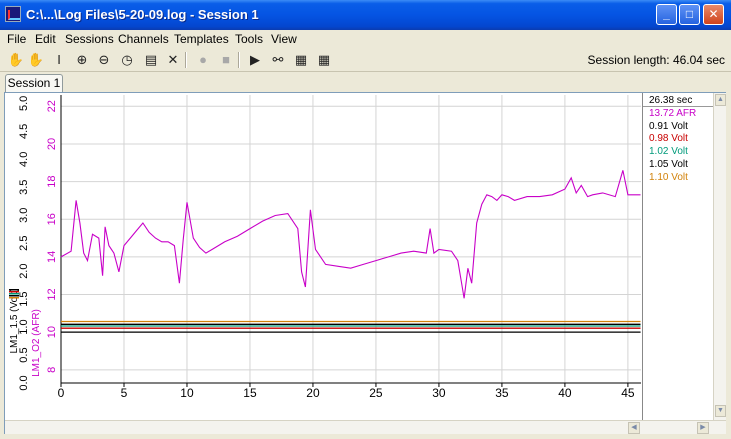  Describe the element at coordinates (628, 393) in the screenshot. I see `x-tick-label: 45` at that location.